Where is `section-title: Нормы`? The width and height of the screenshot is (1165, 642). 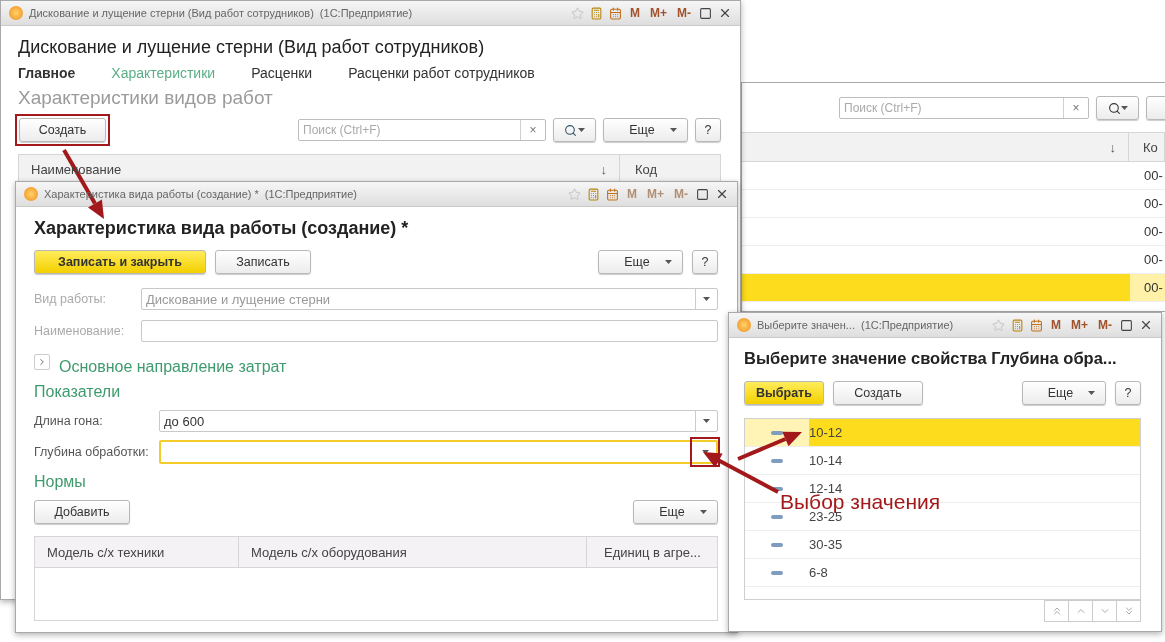
section-title: Нормы is located at coordinates (60, 482).